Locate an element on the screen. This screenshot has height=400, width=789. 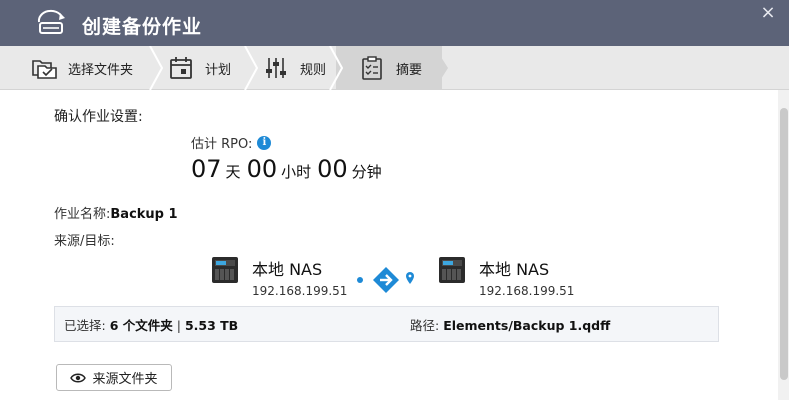
title-bar: 创建备份作业 × is located at coordinates (394, 23).